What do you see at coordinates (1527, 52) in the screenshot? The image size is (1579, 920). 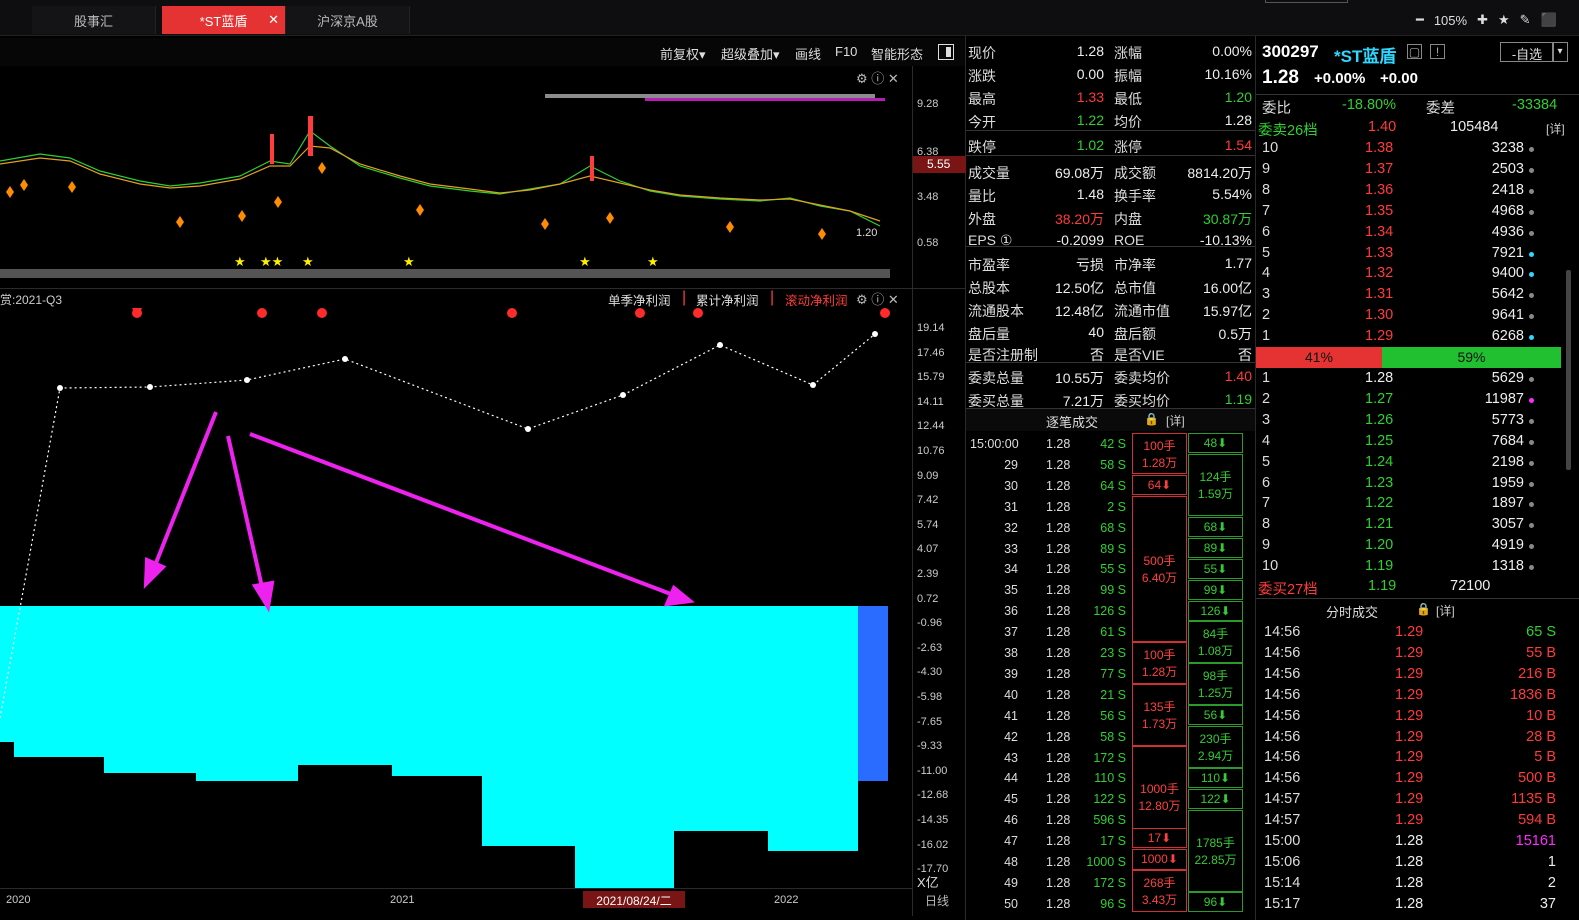 I see `watchlist-button: -自选` at bounding box center [1527, 52].